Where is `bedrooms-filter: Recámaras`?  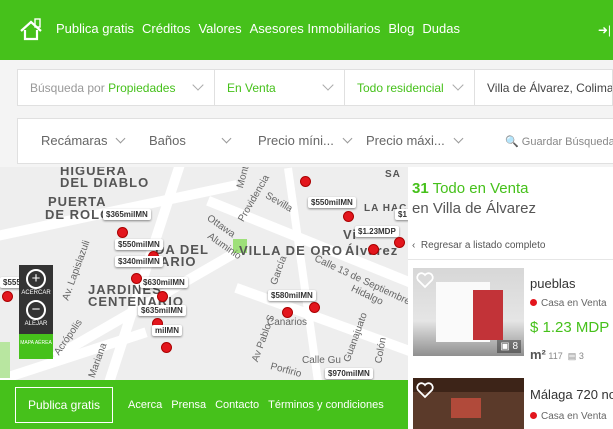 bedrooms-filter: Recámaras is located at coordinates (83, 140).